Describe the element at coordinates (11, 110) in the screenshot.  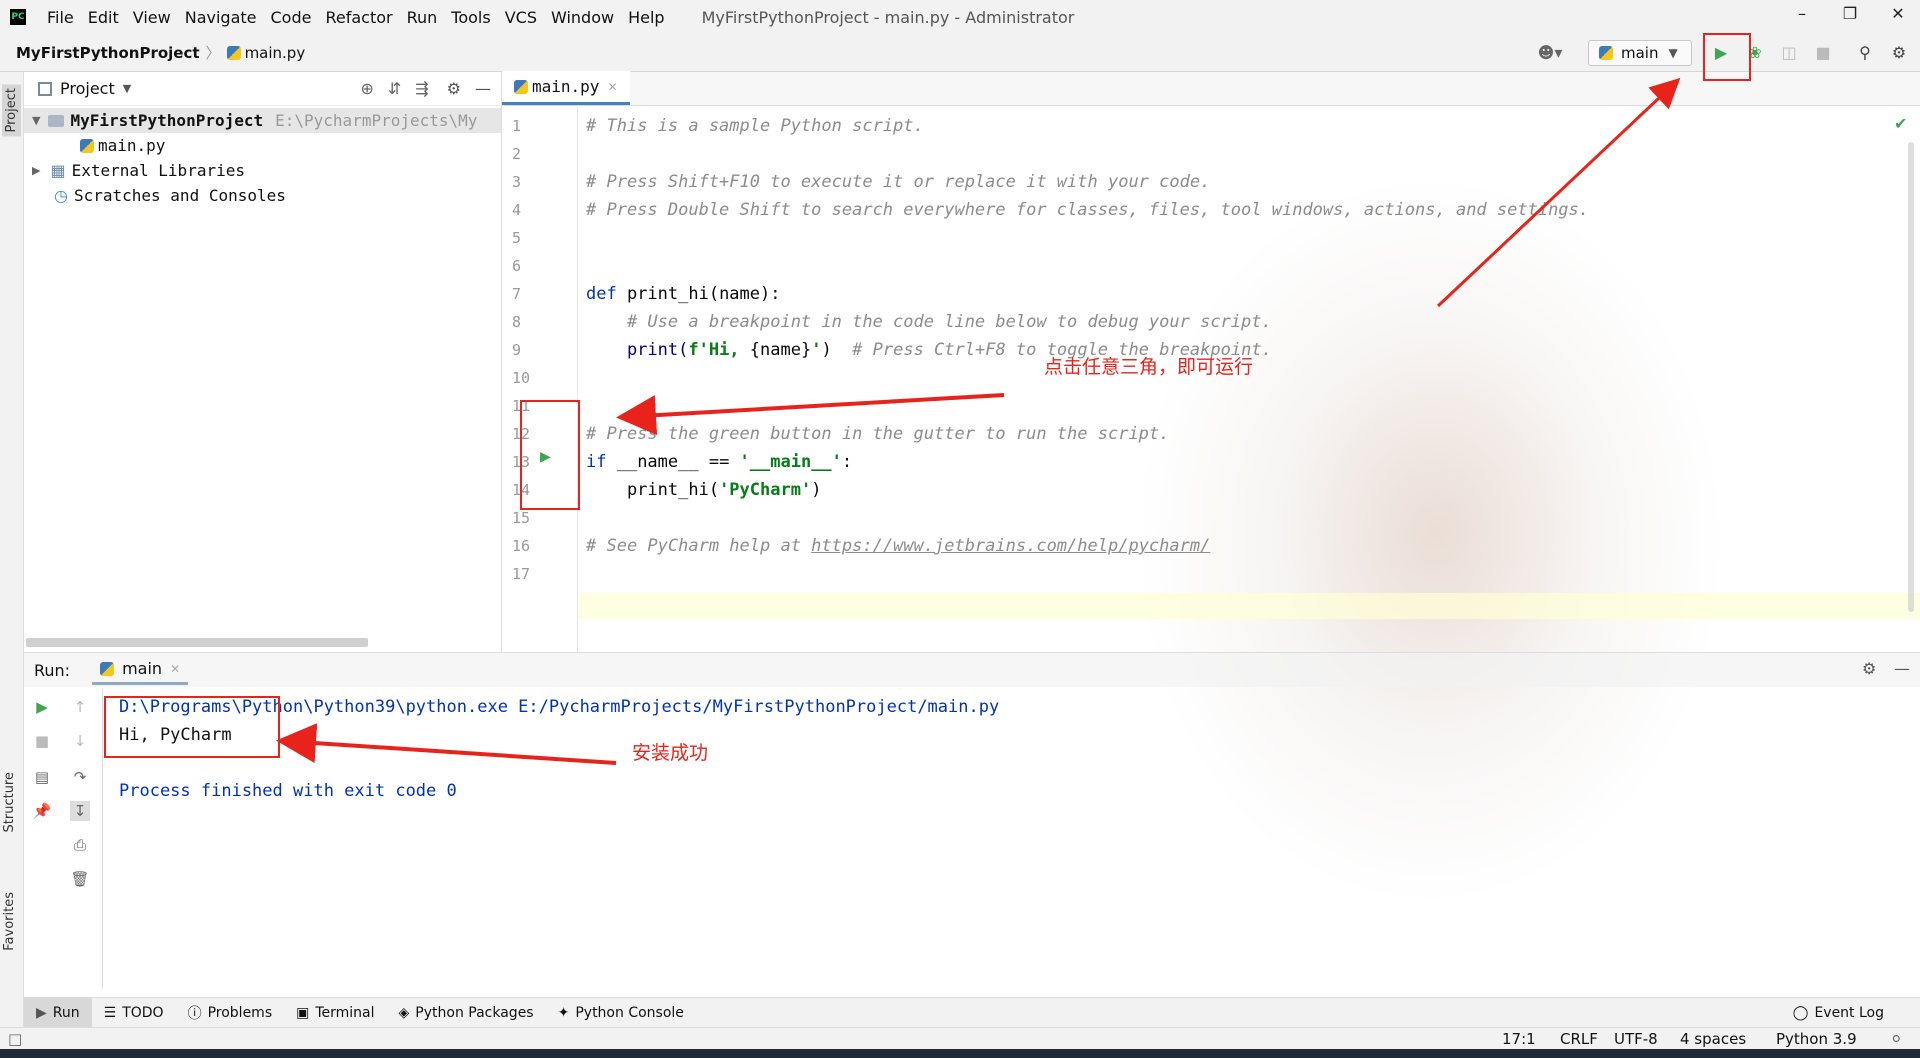
I see `tool-tab-project: Project` at that location.